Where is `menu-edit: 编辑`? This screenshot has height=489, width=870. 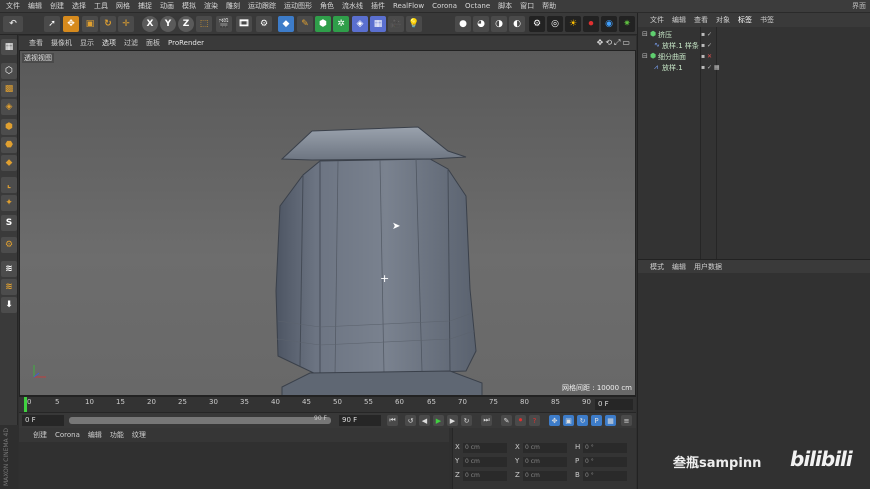
menu-edit: 编辑 is located at coordinates (35, 6).